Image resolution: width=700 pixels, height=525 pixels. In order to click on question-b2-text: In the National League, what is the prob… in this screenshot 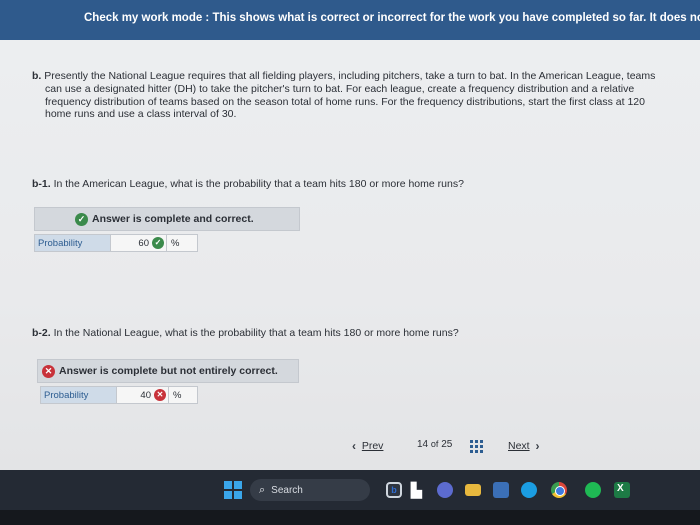, I will do `click(254, 333)`.